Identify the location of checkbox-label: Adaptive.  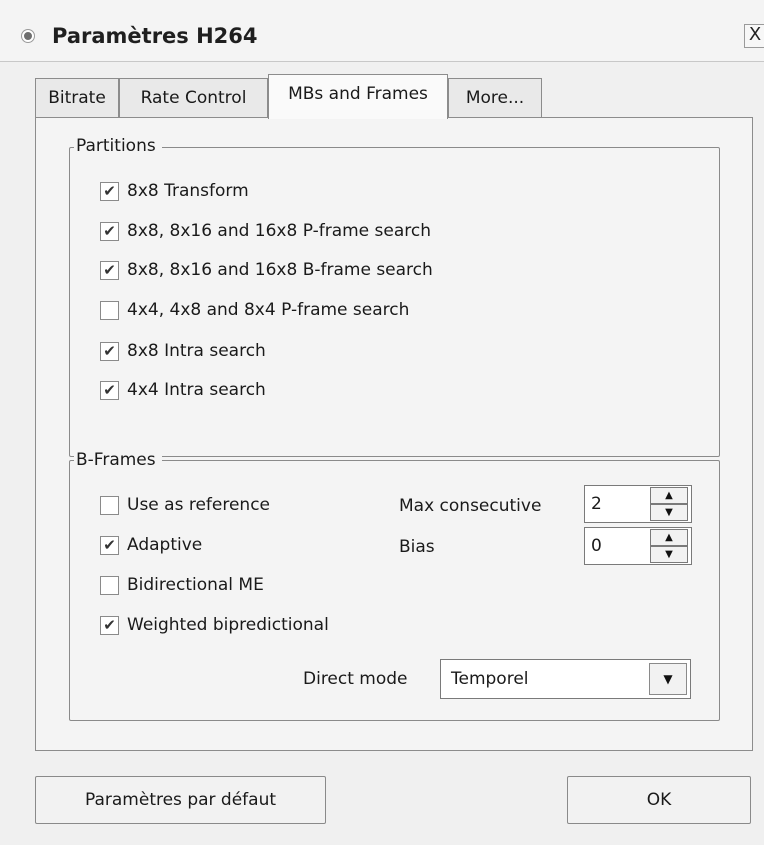
(165, 545).